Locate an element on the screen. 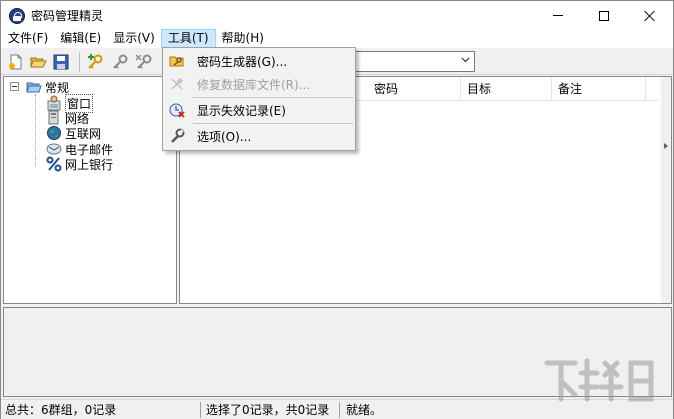 The width and height of the screenshot is (674, 419). delete-key-icon is located at coordinates (143, 61).